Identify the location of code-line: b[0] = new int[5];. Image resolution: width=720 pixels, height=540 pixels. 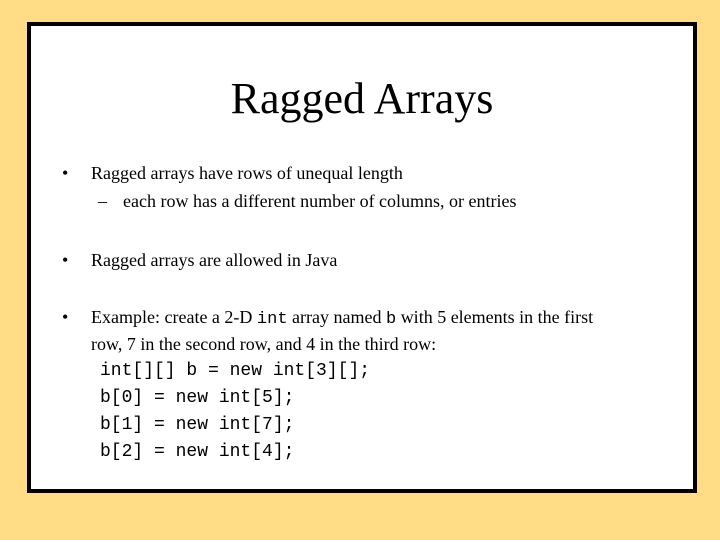
(197, 398).